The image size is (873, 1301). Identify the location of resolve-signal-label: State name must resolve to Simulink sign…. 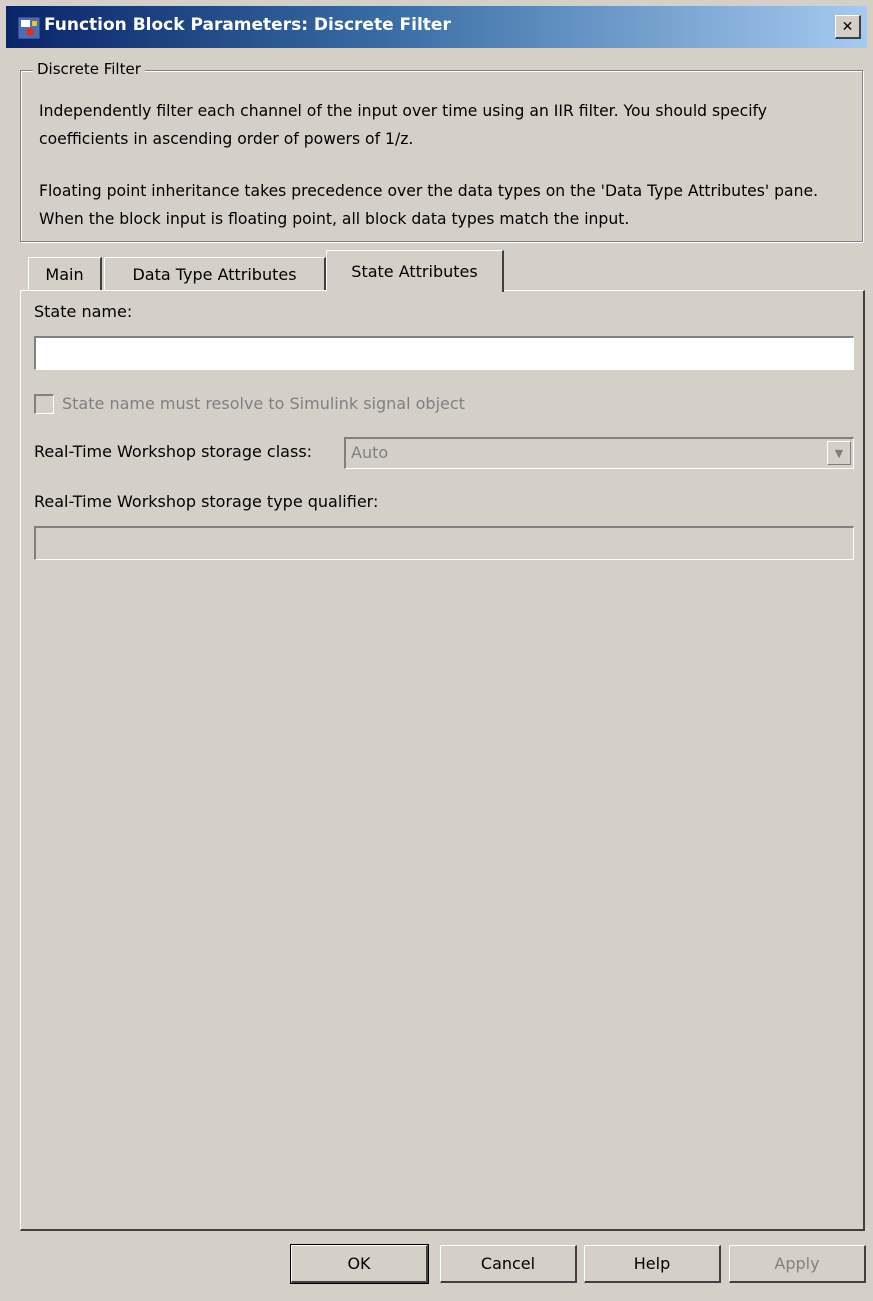
(263, 403).